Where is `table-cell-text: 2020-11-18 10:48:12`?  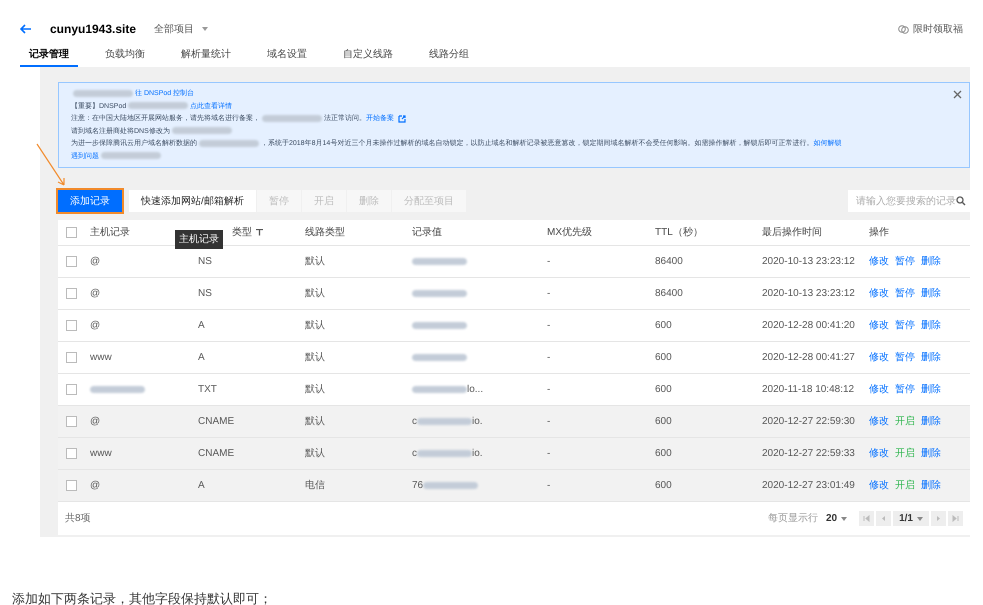
table-cell-text: 2020-11-18 10:48:12 is located at coordinates (809, 390).